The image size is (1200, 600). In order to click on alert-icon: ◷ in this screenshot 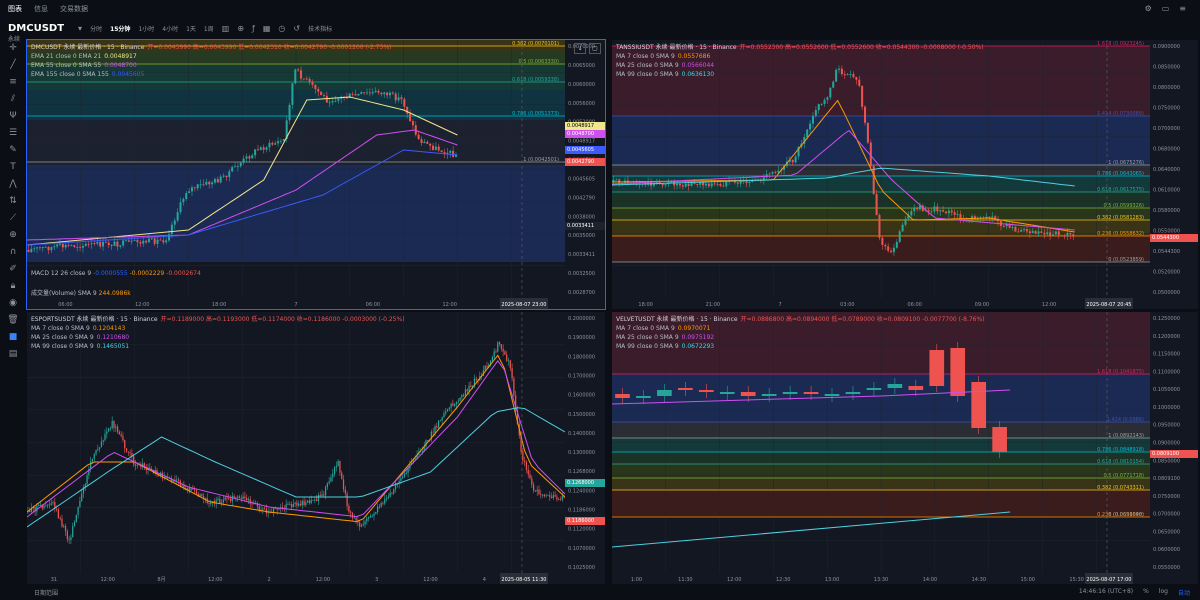, I will do `click(281, 28)`.